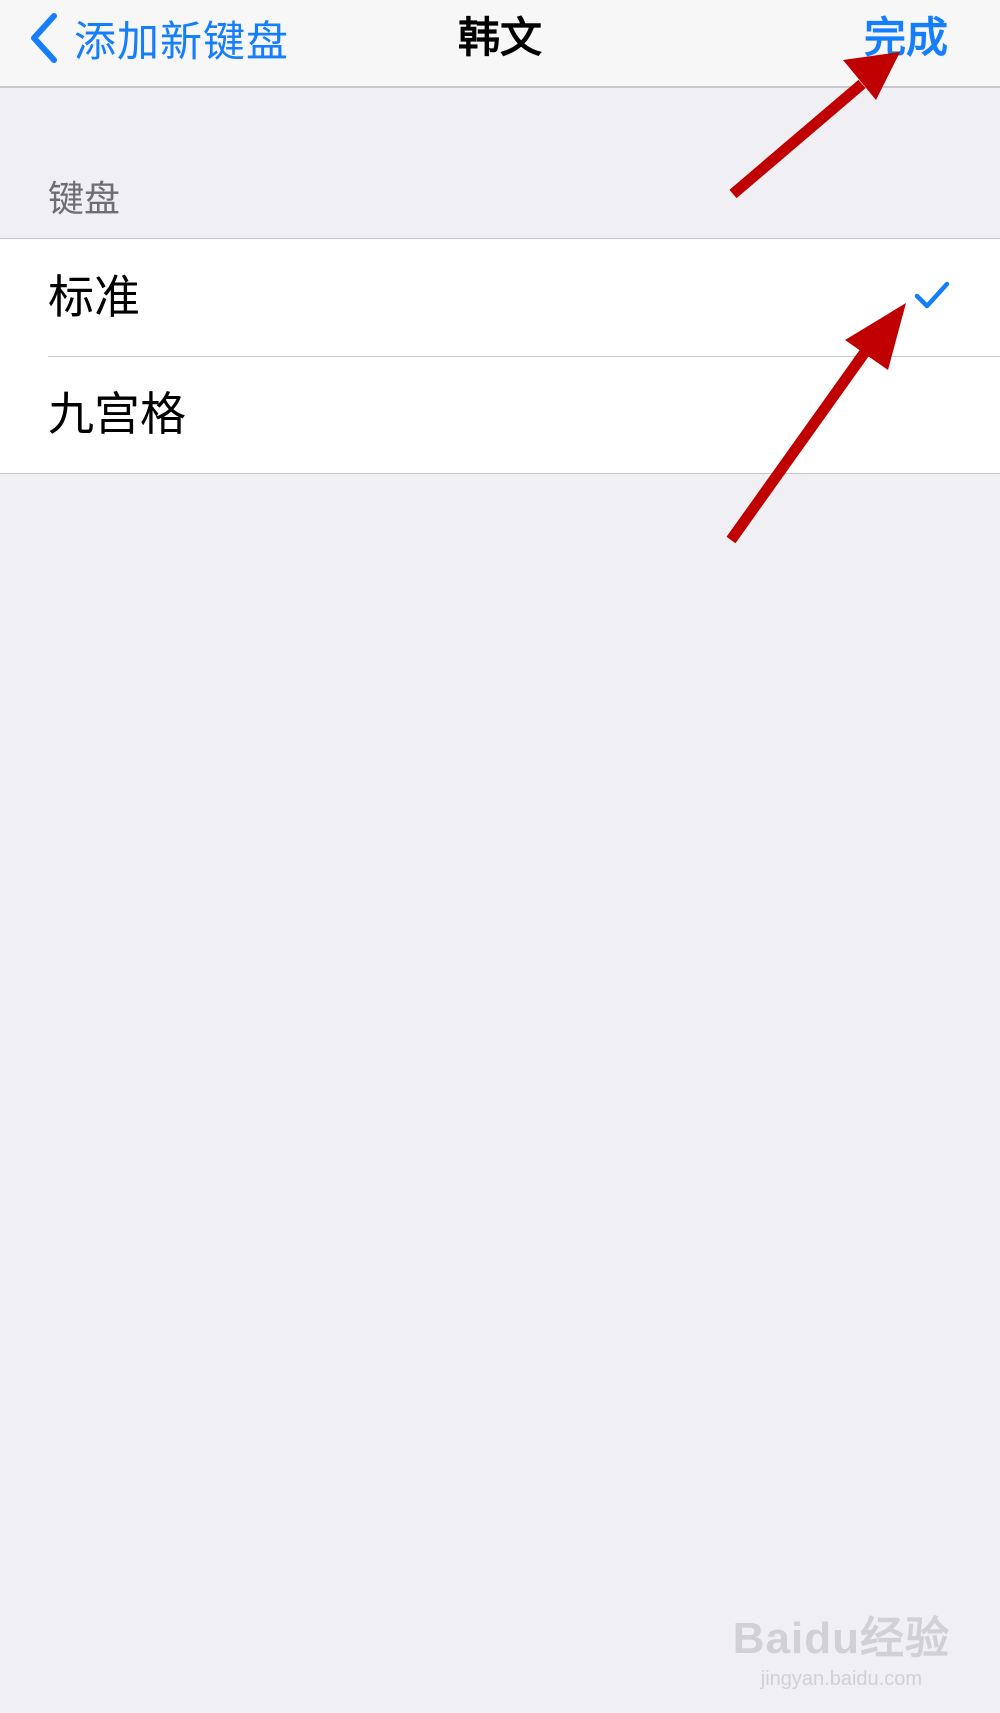 The image size is (1000, 1713). I want to click on chevron-left-icon, so click(44, 38).